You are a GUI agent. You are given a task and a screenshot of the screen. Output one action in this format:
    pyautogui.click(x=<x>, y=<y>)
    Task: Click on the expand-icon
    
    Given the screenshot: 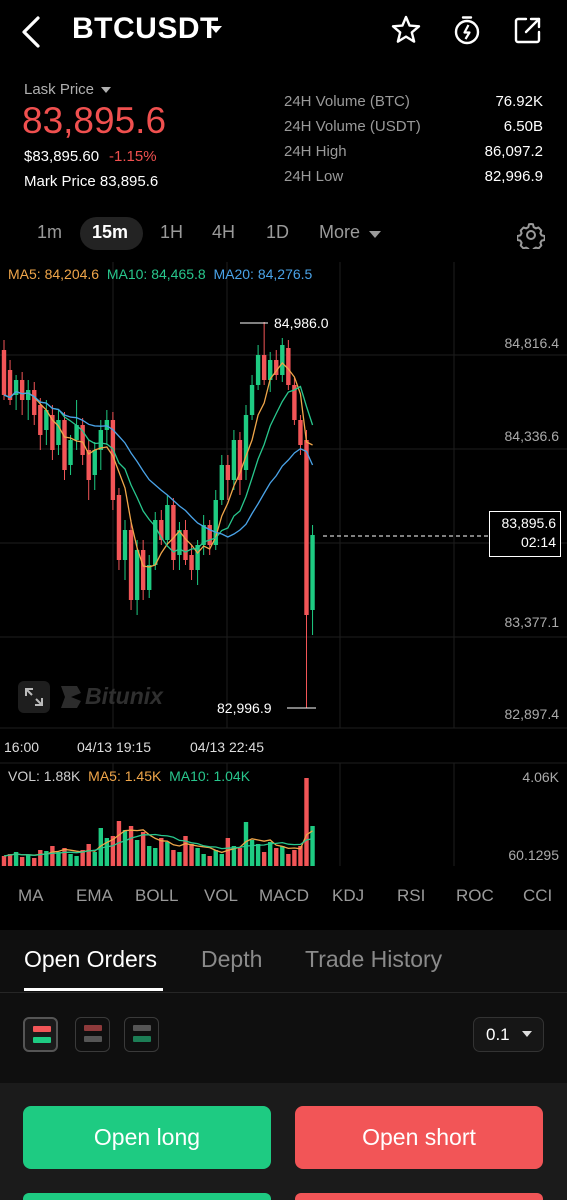 What is the action you would take?
    pyautogui.click(x=34, y=697)
    